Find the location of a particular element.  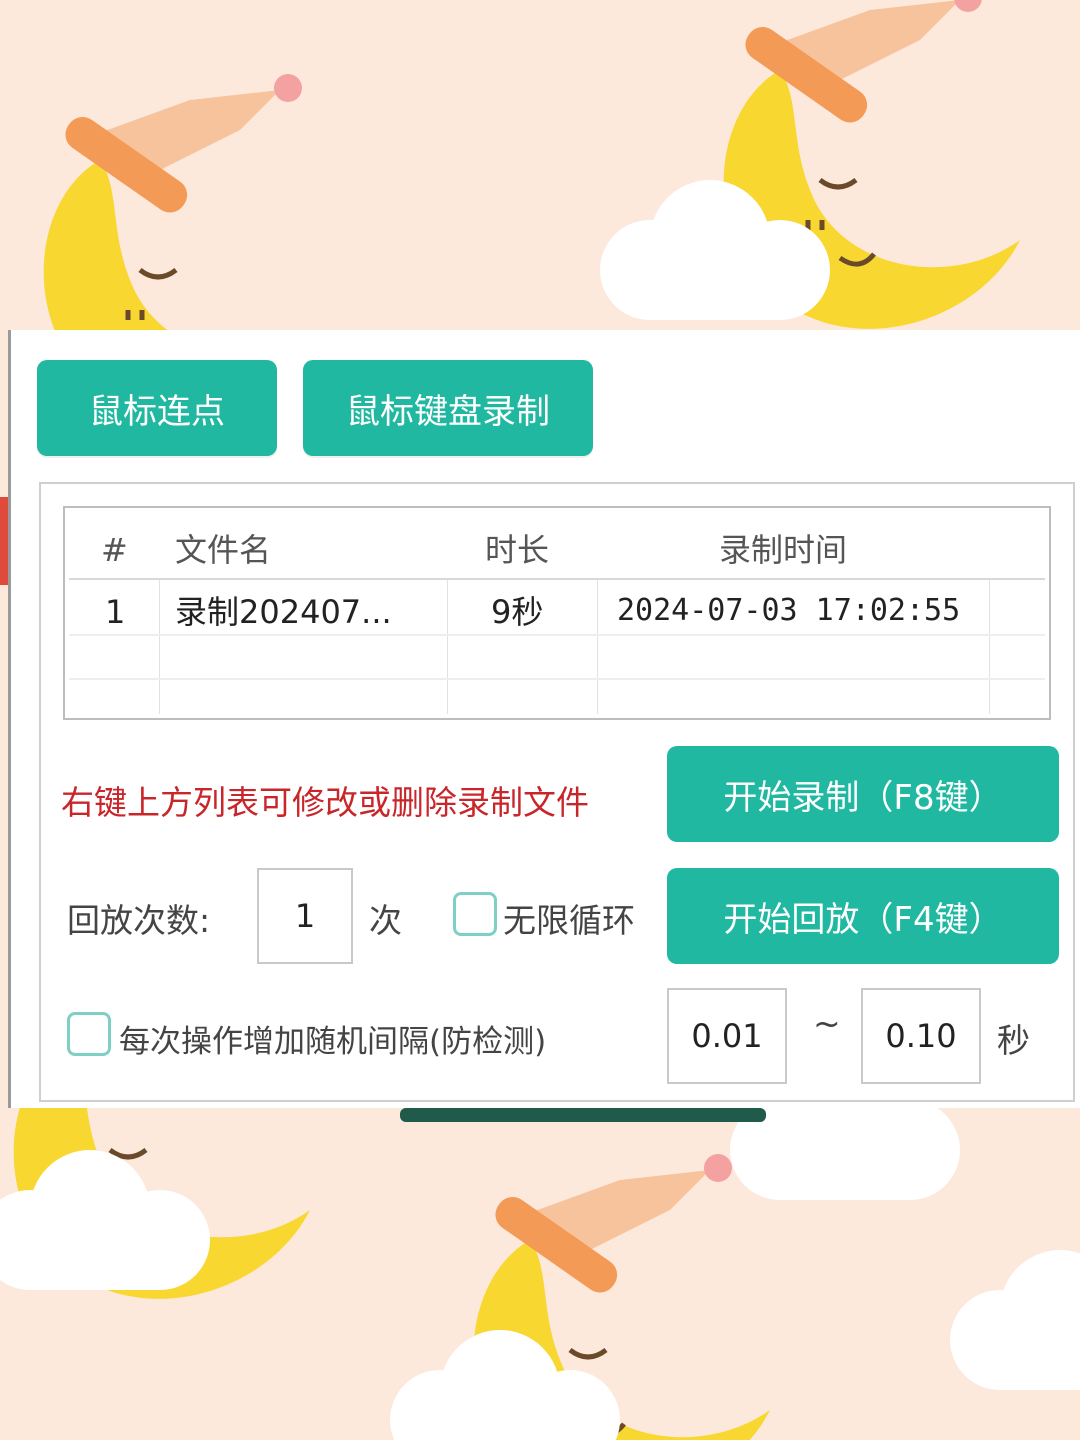

col-header-duration: 时长 is located at coordinates (517, 550).